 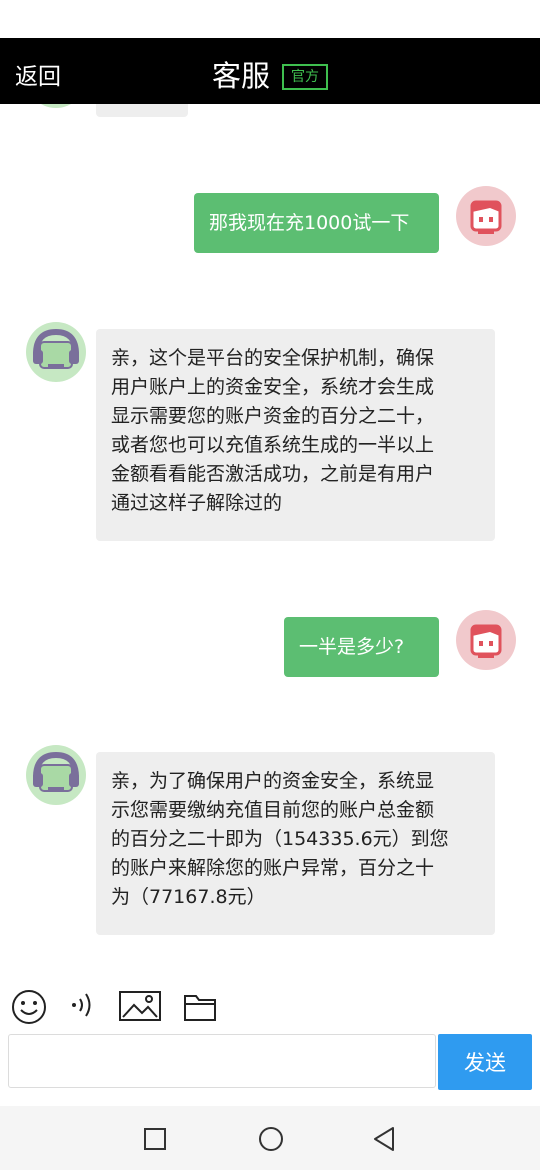 What do you see at coordinates (273, 445) in the screenshot?
I see `message-line: 或者您也可以充值系统生成的一半以上` at bounding box center [273, 445].